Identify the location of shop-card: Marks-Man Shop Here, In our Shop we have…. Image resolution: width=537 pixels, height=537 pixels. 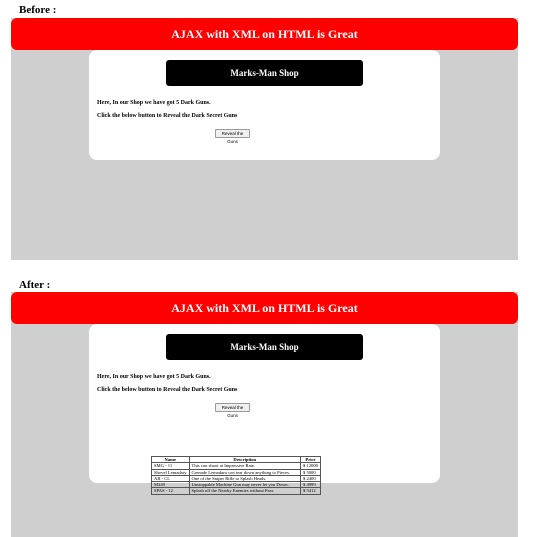
(264, 105).